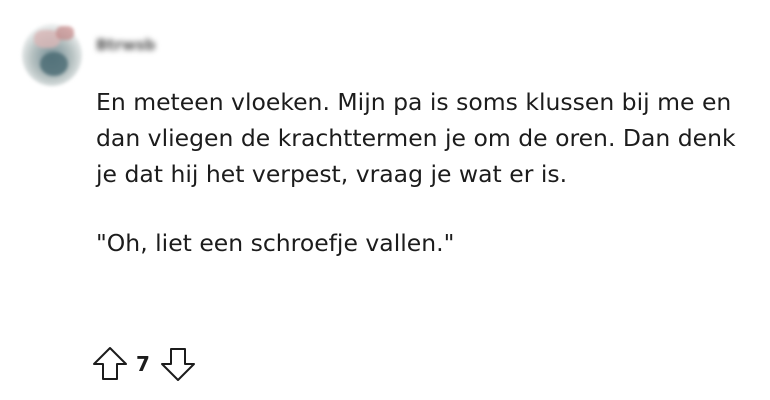 The width and height of the screenshot is (770, 400). What do you see at coordinates (275, 243) in the screenshot?
I see `comment-paragraph: "Oh, liet een schroefje vallen."` at bounding box center [275, 243].